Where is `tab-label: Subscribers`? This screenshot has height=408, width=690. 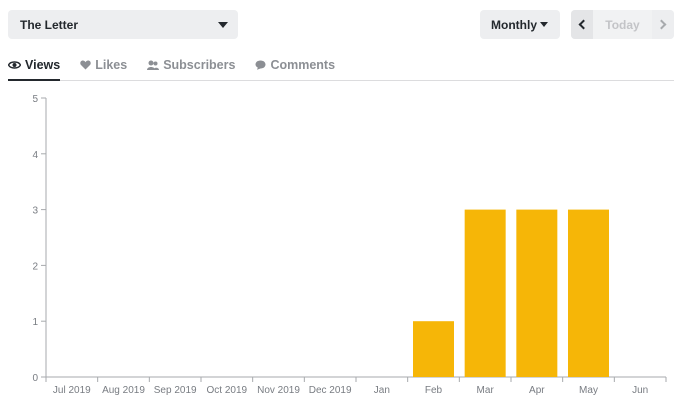
tab-label: Subscribers is located at coordinates (199, 65).